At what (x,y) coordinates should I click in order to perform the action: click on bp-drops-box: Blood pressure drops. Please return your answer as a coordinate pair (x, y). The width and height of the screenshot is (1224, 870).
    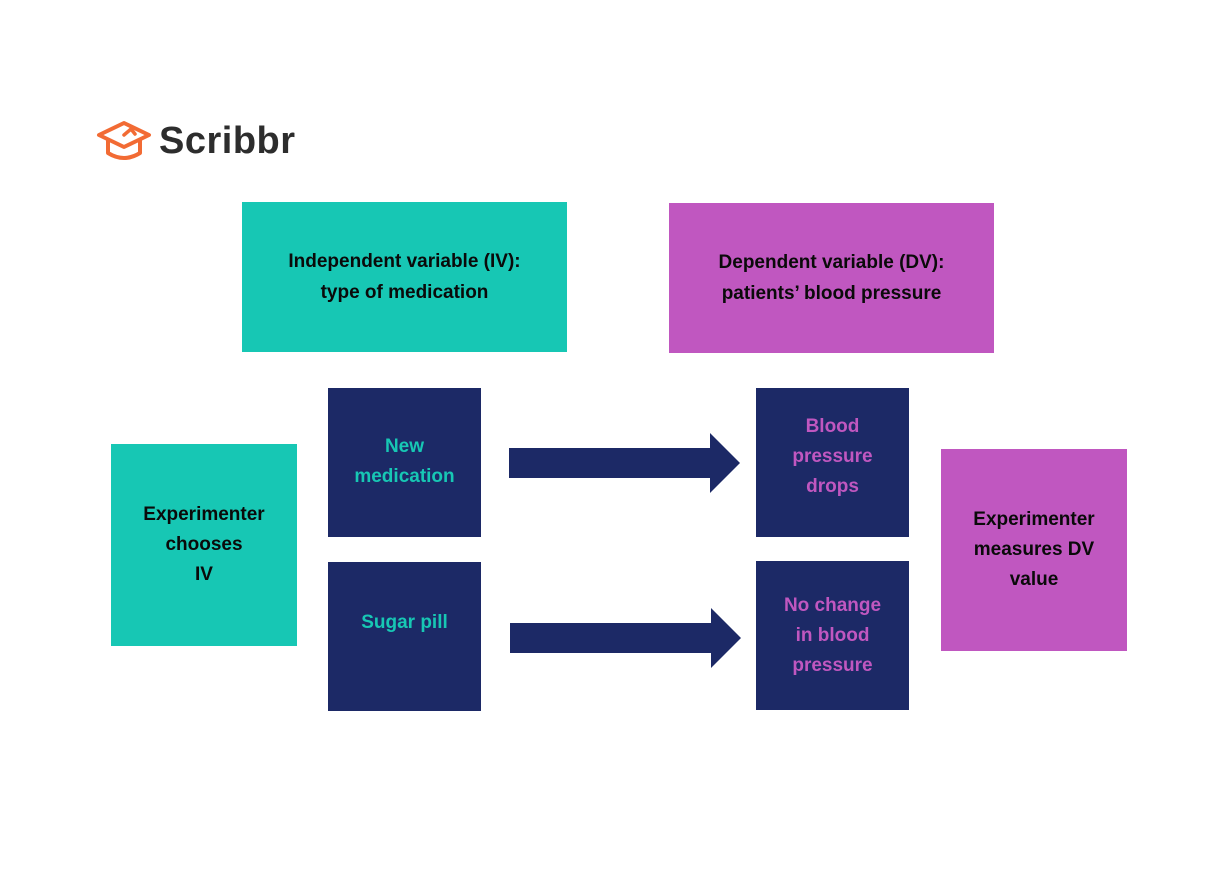
    Looking at the image, I should click on (832, 462).